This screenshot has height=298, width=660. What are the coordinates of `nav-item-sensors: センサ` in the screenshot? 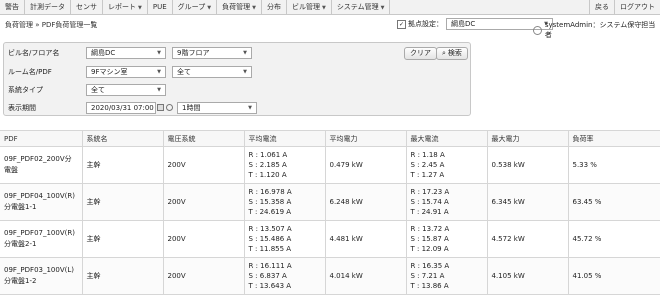 It's located at (87, 7).